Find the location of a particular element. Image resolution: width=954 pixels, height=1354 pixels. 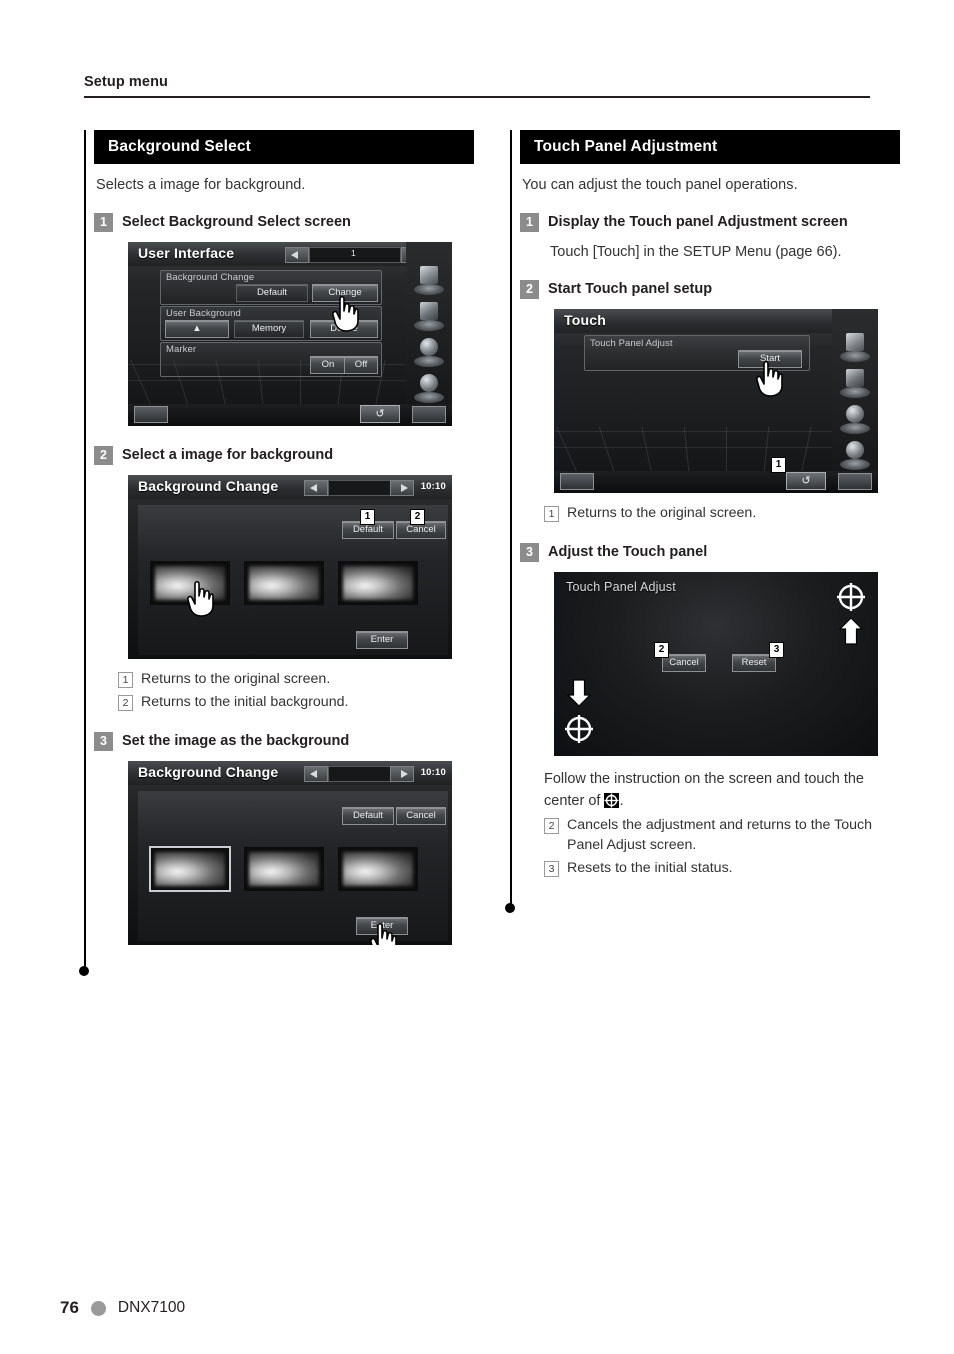

button-eject: ▲ is located at coordinates (197, 329).